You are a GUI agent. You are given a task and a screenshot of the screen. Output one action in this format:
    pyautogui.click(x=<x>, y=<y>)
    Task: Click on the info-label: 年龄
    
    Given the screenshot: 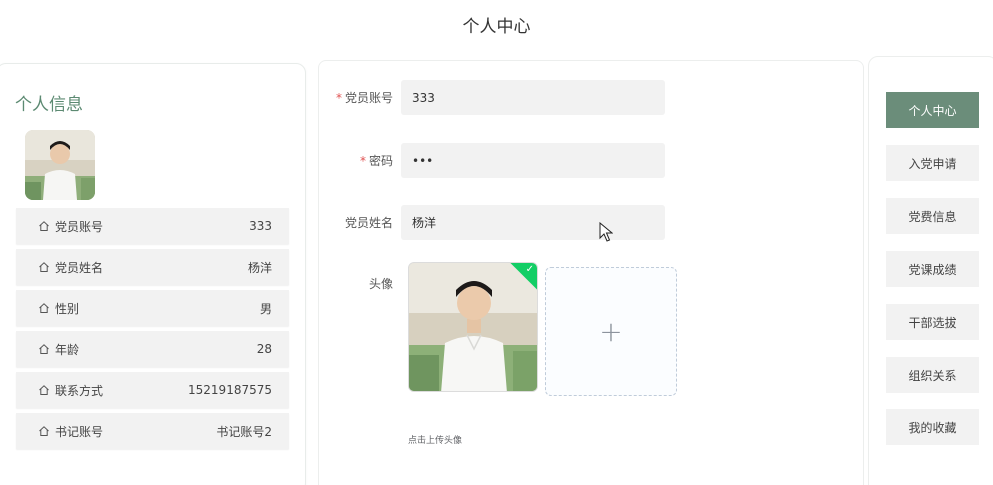 What is the action you would take?
    pyautogui.click(x=67, y=349)
    